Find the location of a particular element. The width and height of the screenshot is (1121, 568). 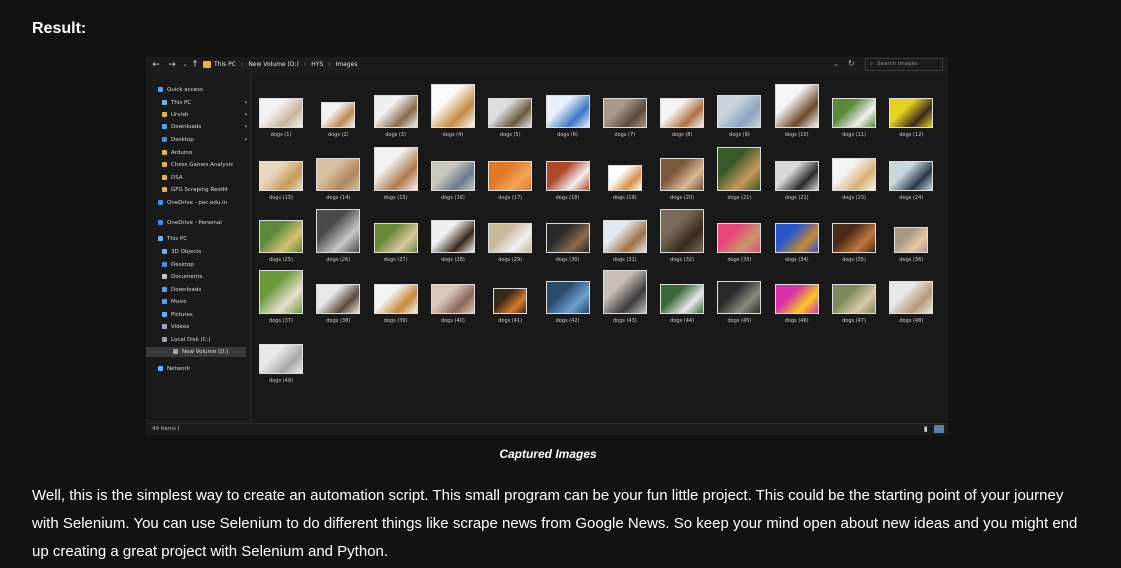

file-item: dogs (37) is located at coordinates (281, 297).